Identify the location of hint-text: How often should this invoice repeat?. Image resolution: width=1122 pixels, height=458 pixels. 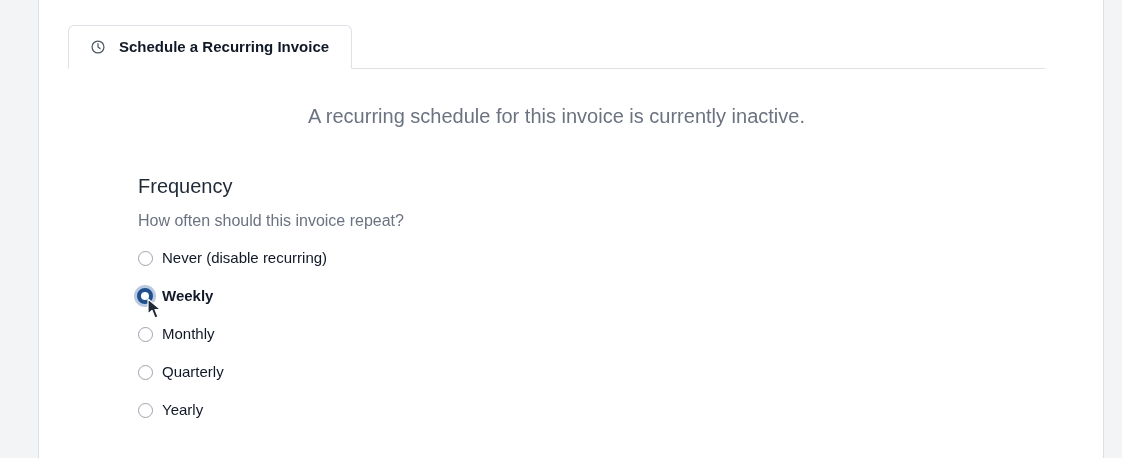
(271, 221).